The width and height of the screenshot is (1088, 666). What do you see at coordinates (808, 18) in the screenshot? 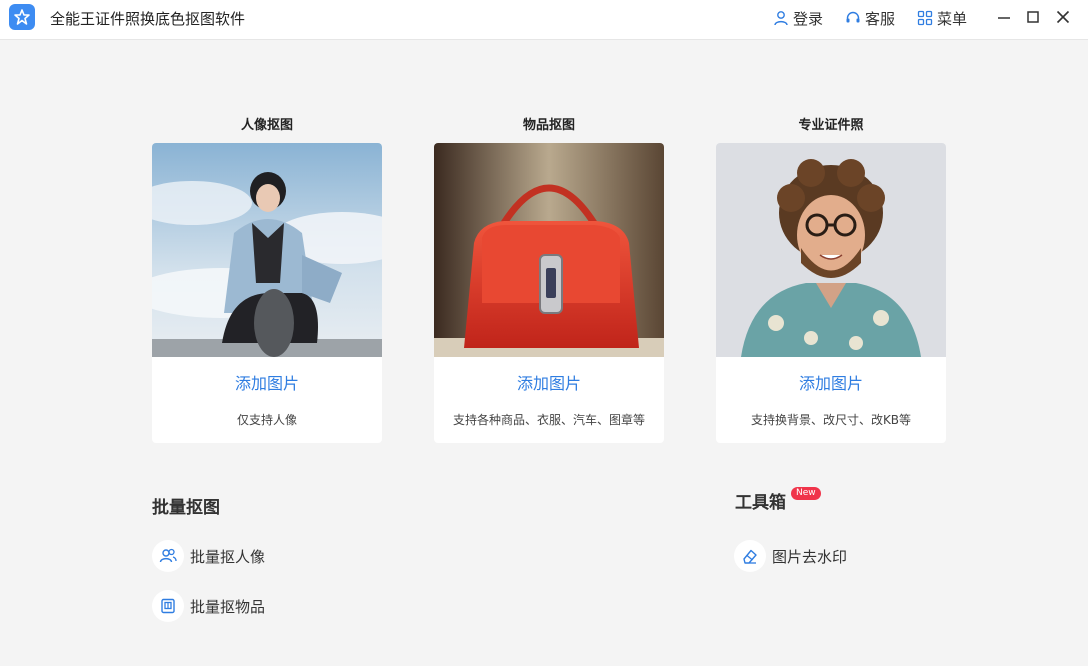
I see `login-label: 登录` at bounding box center [808, 18].